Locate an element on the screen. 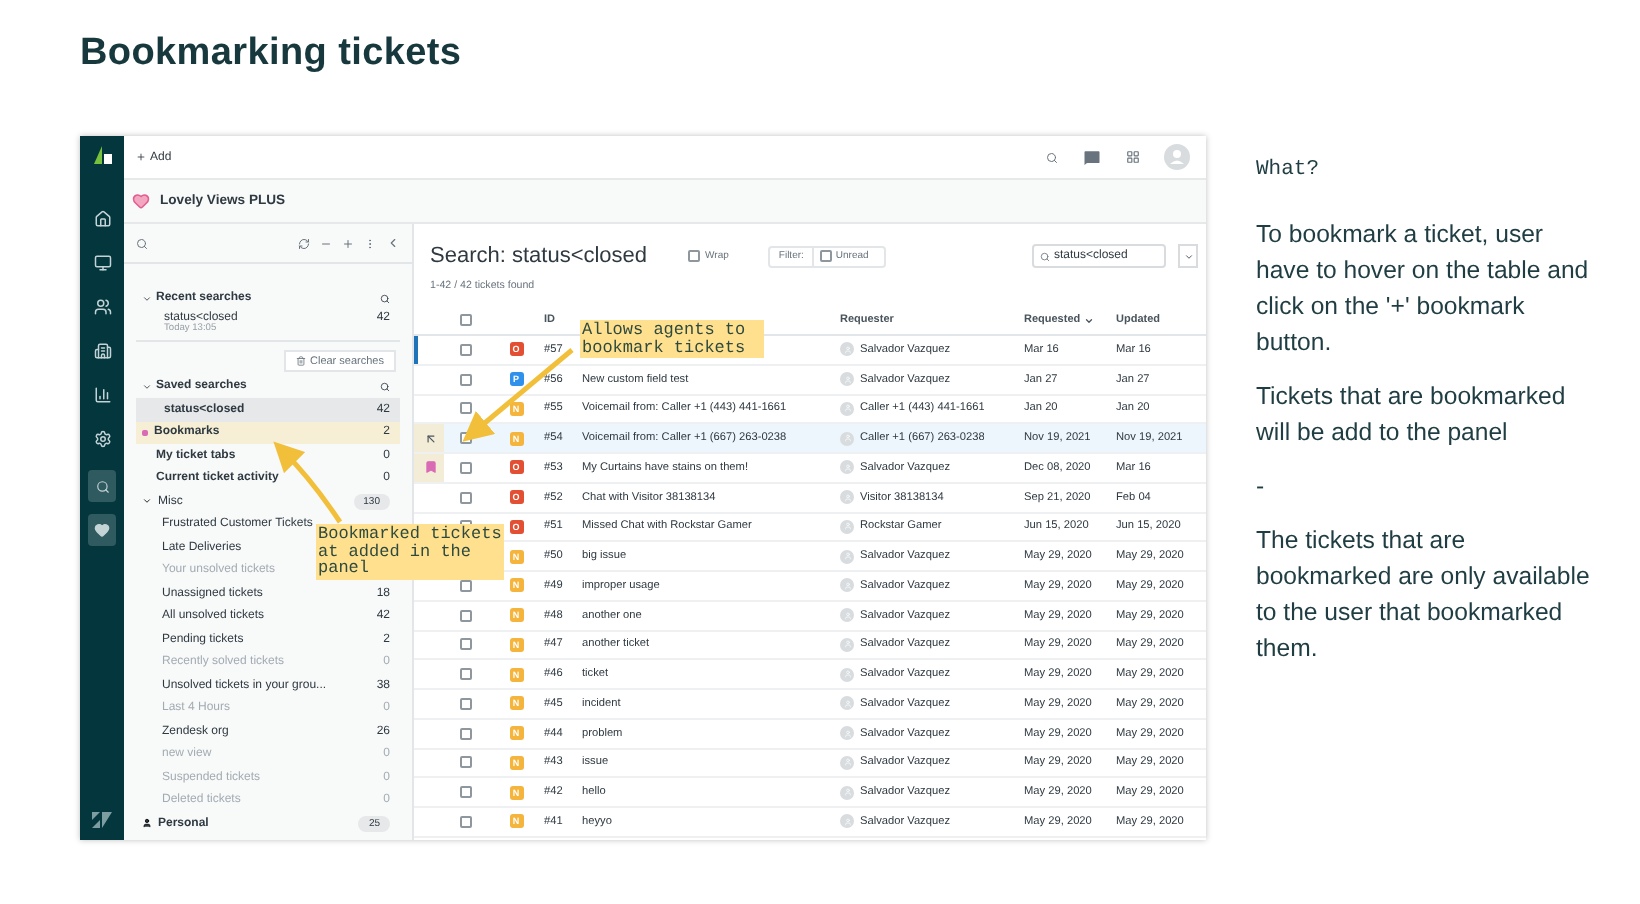 The width and height of the screenshot is (1640, 904). annotation-tooltip: Bookmarked tickets at added in the panel is located at coordinates (410, 551).